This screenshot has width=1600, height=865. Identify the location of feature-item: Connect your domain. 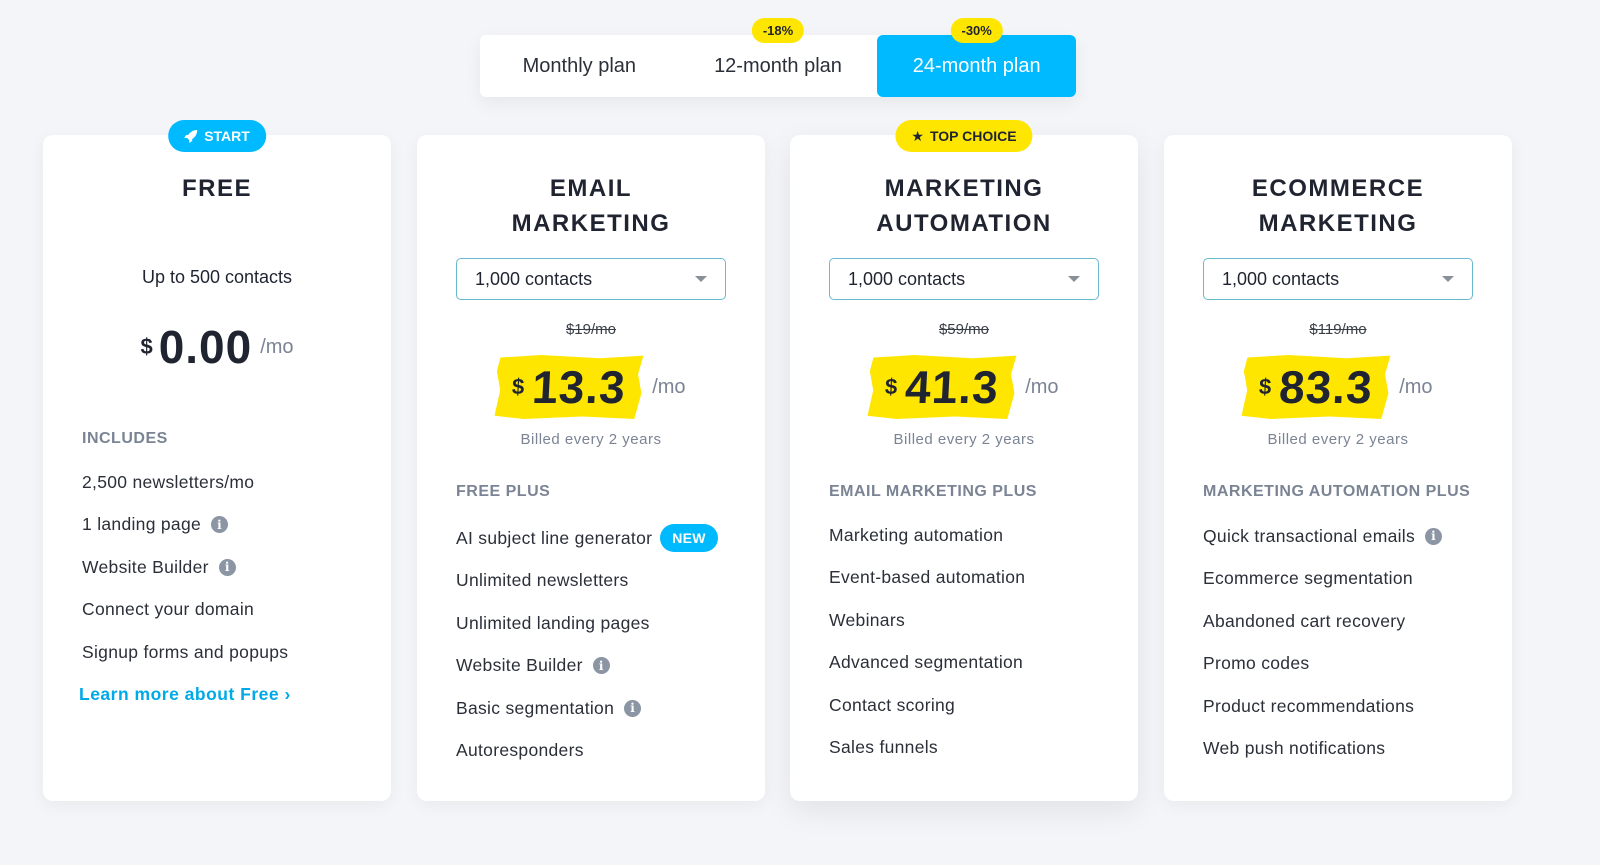
(226, 610).